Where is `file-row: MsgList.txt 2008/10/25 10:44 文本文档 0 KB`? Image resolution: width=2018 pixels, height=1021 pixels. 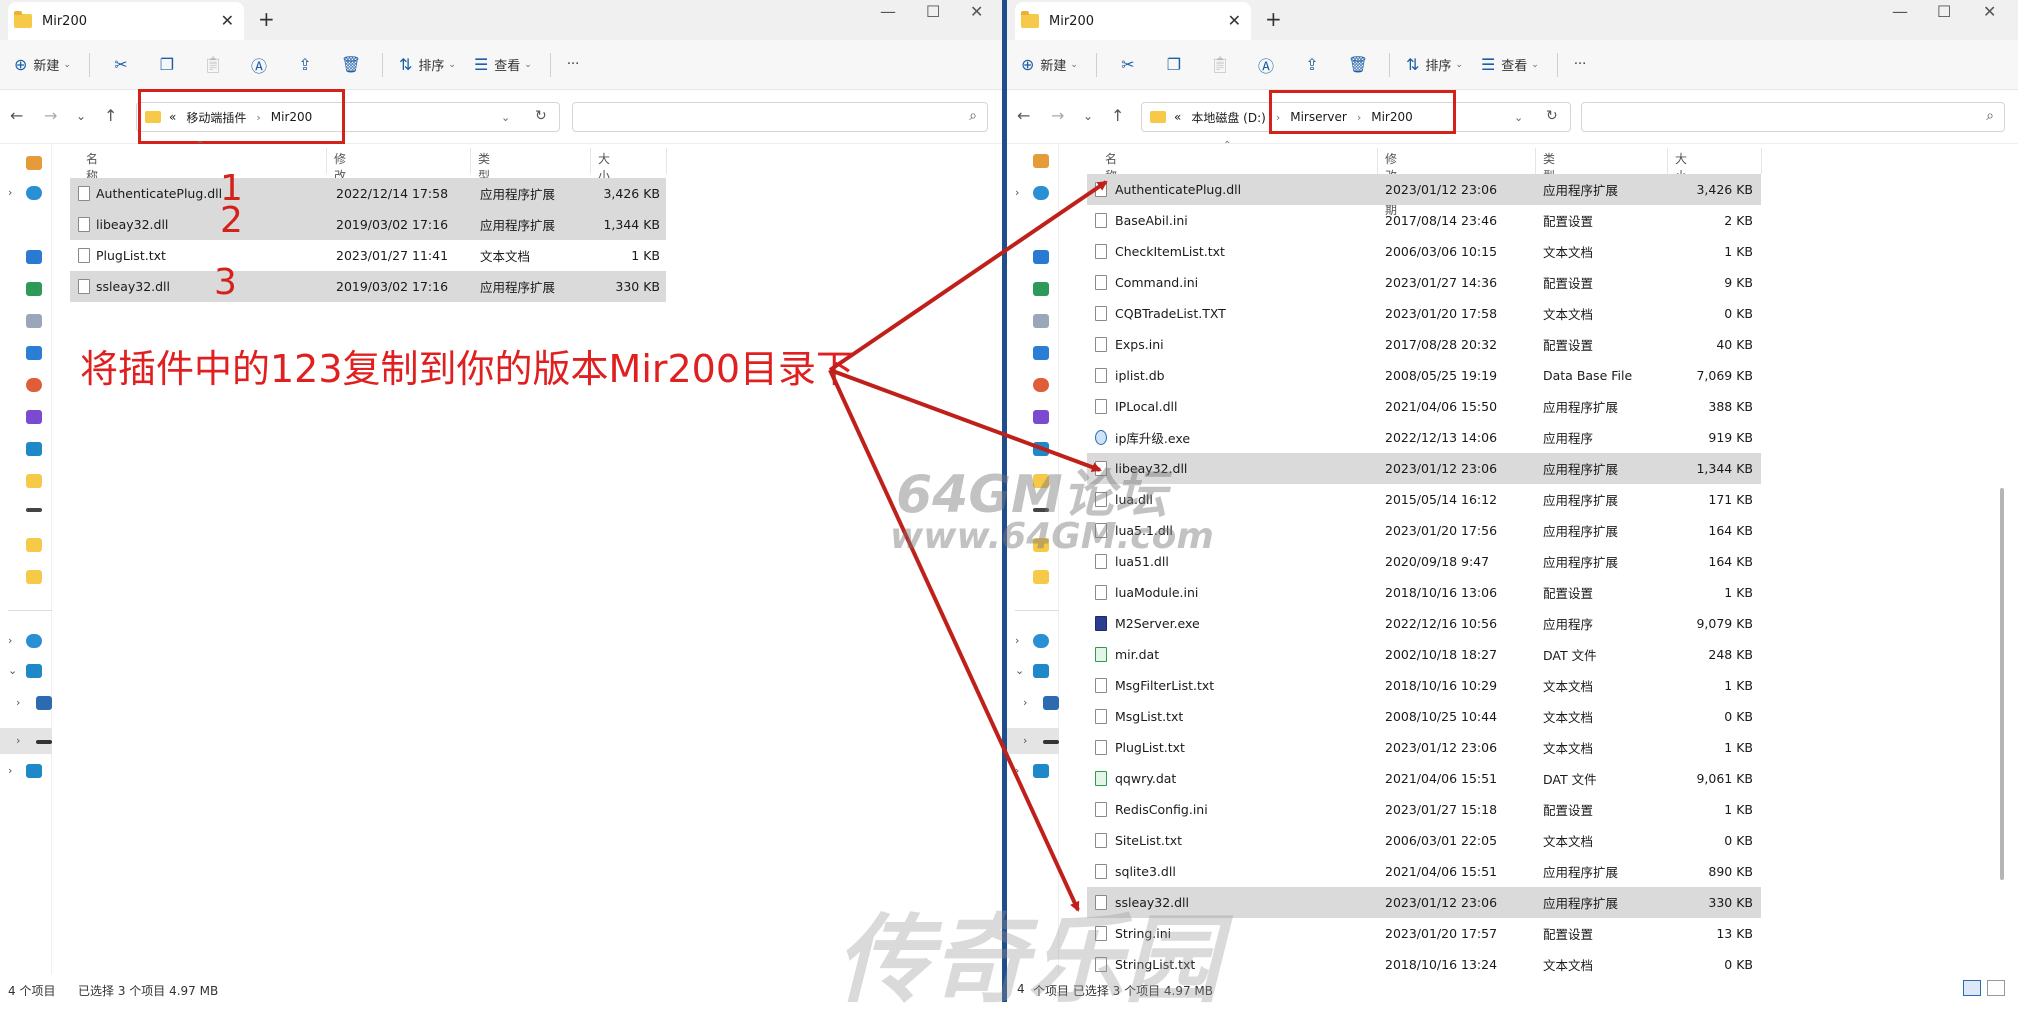
file-row: MsgList.txt 2008/10/25 10:44 文本文档 0 KB is located at coordinates (1424, 716).